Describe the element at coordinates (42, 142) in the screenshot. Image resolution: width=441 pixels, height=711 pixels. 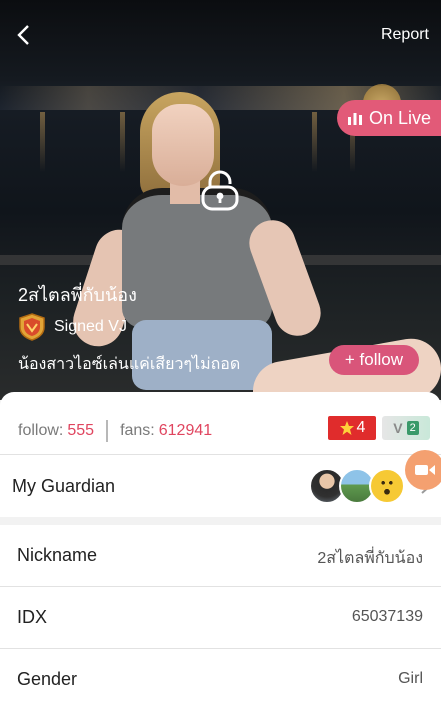
I see `light-reflection` at that location.